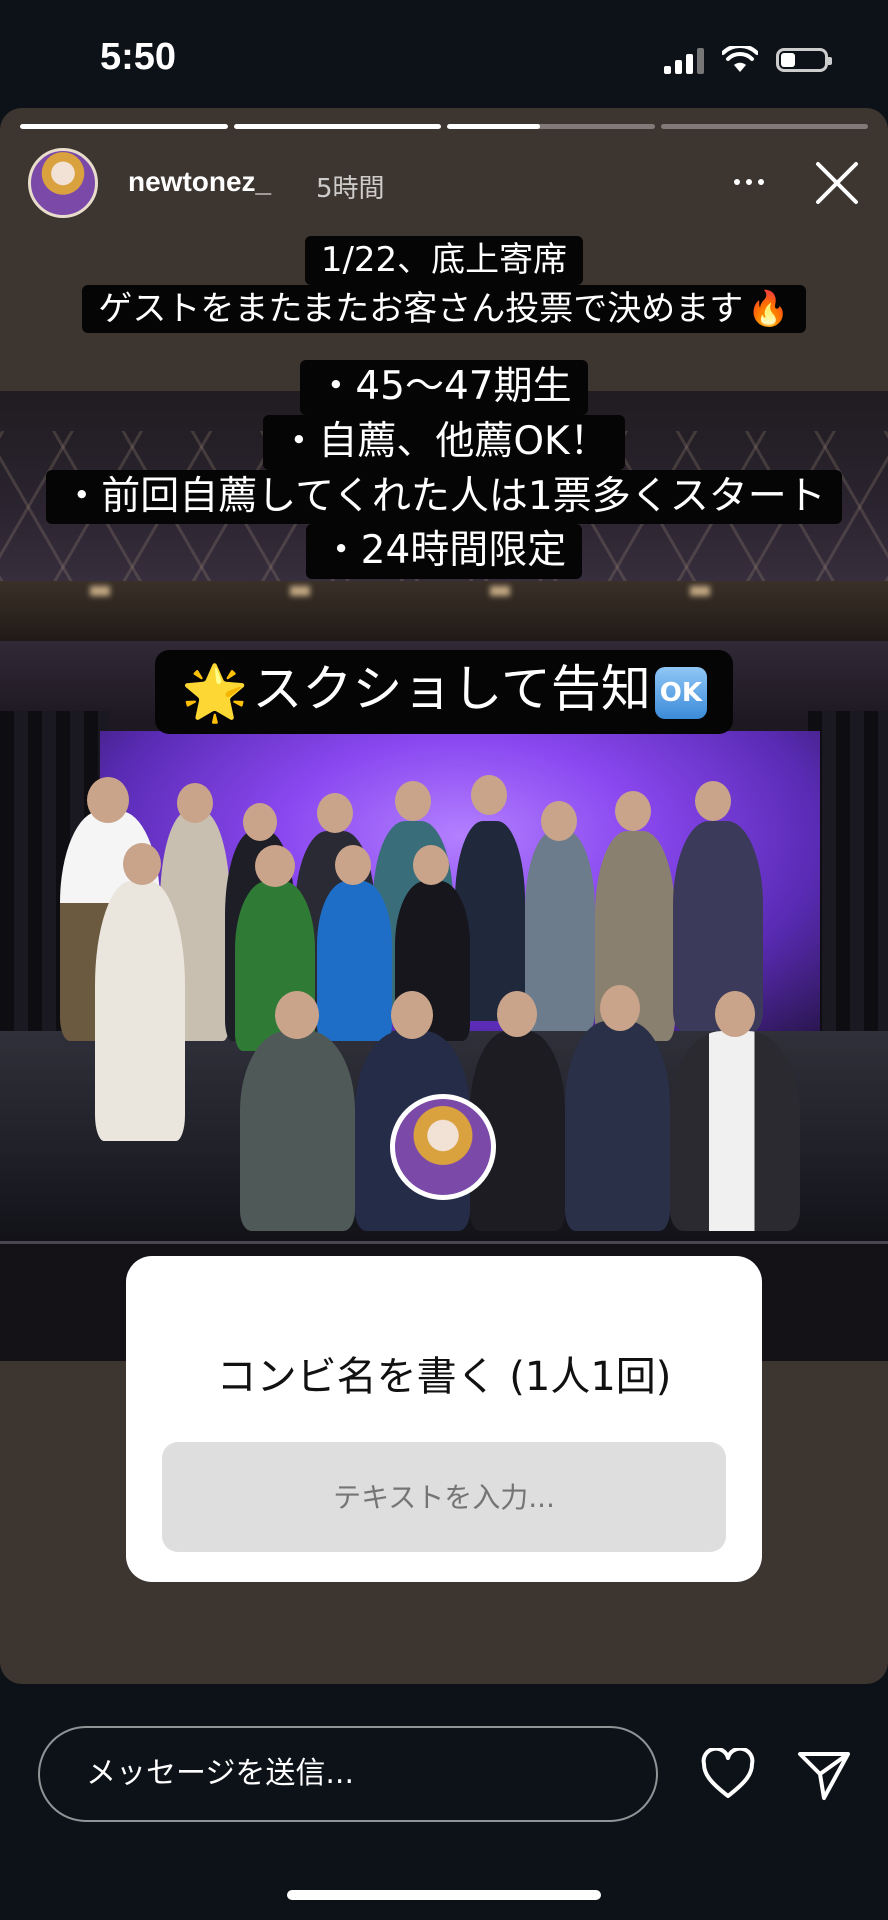  What do you see at coordinates (444, 387) in the screenshot?
I see `caption-line: ・45〜47期生` at bounding box center [444, 387].